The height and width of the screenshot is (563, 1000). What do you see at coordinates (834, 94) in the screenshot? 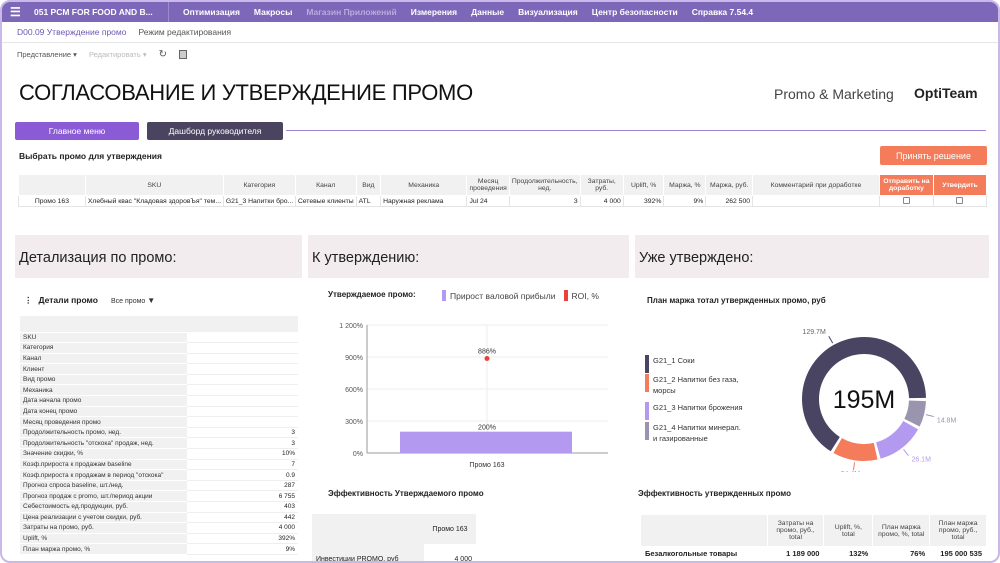
I see `brand-label: Promo & Marketing` at bounding box center [834, 94].